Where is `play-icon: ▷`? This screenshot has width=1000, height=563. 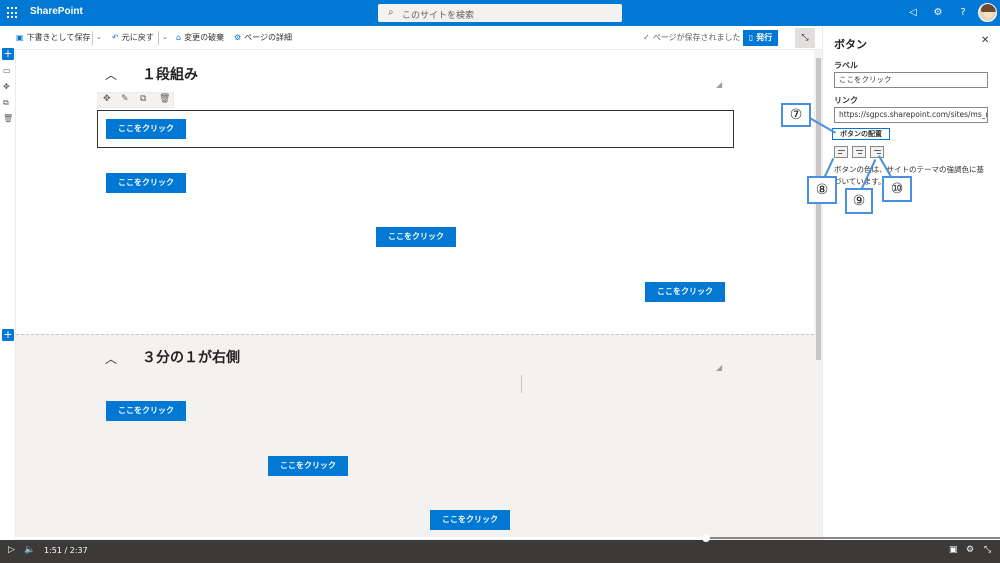
play-icon: ▷ is located at coordinates (11, 550).